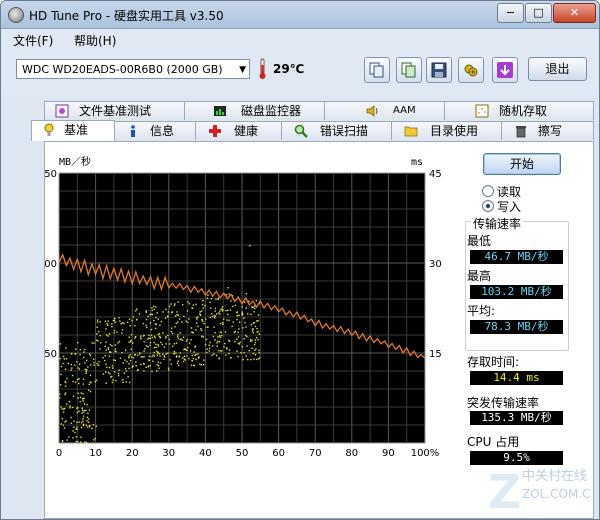  What do you see at coordinates (547, 130) in the screenshot?
I see `tab-erase: 擦写` at bounding box center [547, 130].